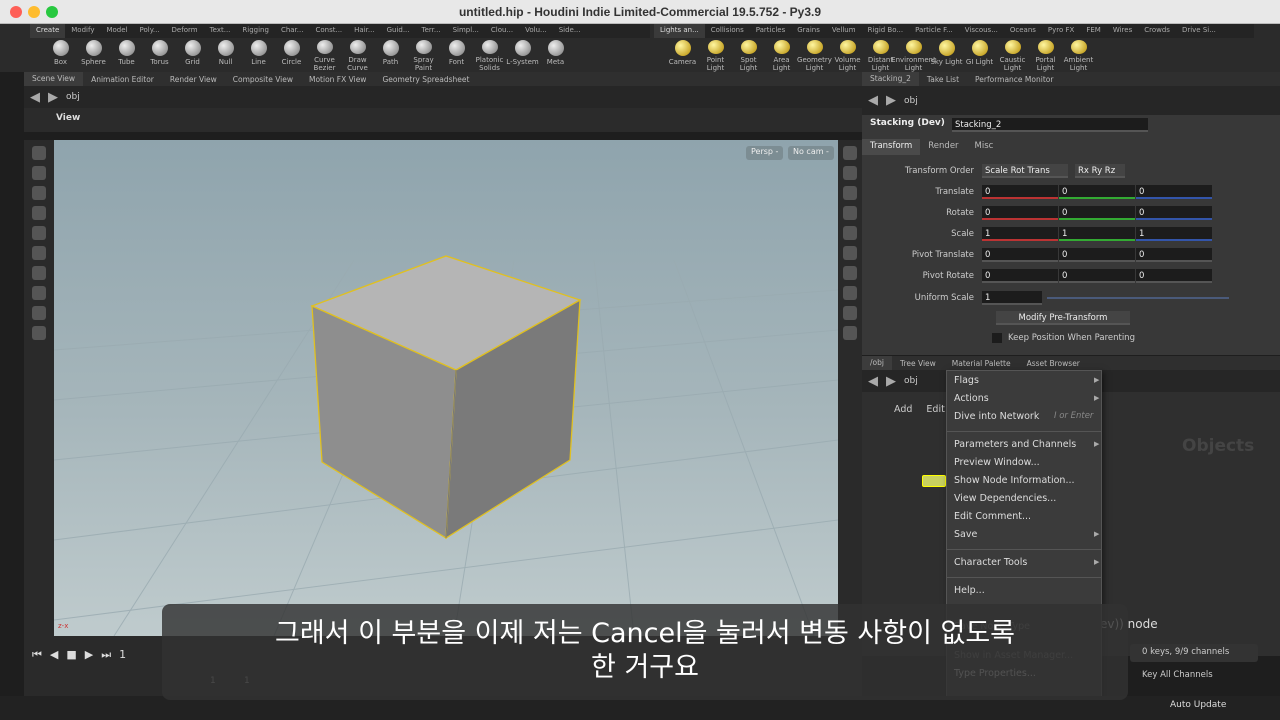  What do you see at coordinates (850, 253) in the screenshot?
I see `ghost-icon` at bounding box center [850, 253].